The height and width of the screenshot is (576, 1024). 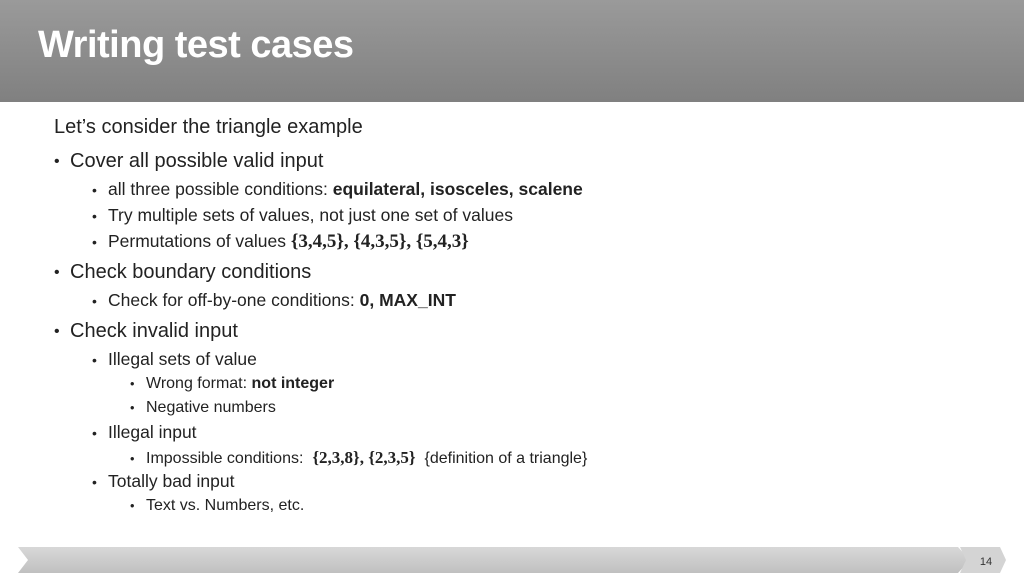 I want to click on footer-chevron-bar, so click(x=494, y=560).